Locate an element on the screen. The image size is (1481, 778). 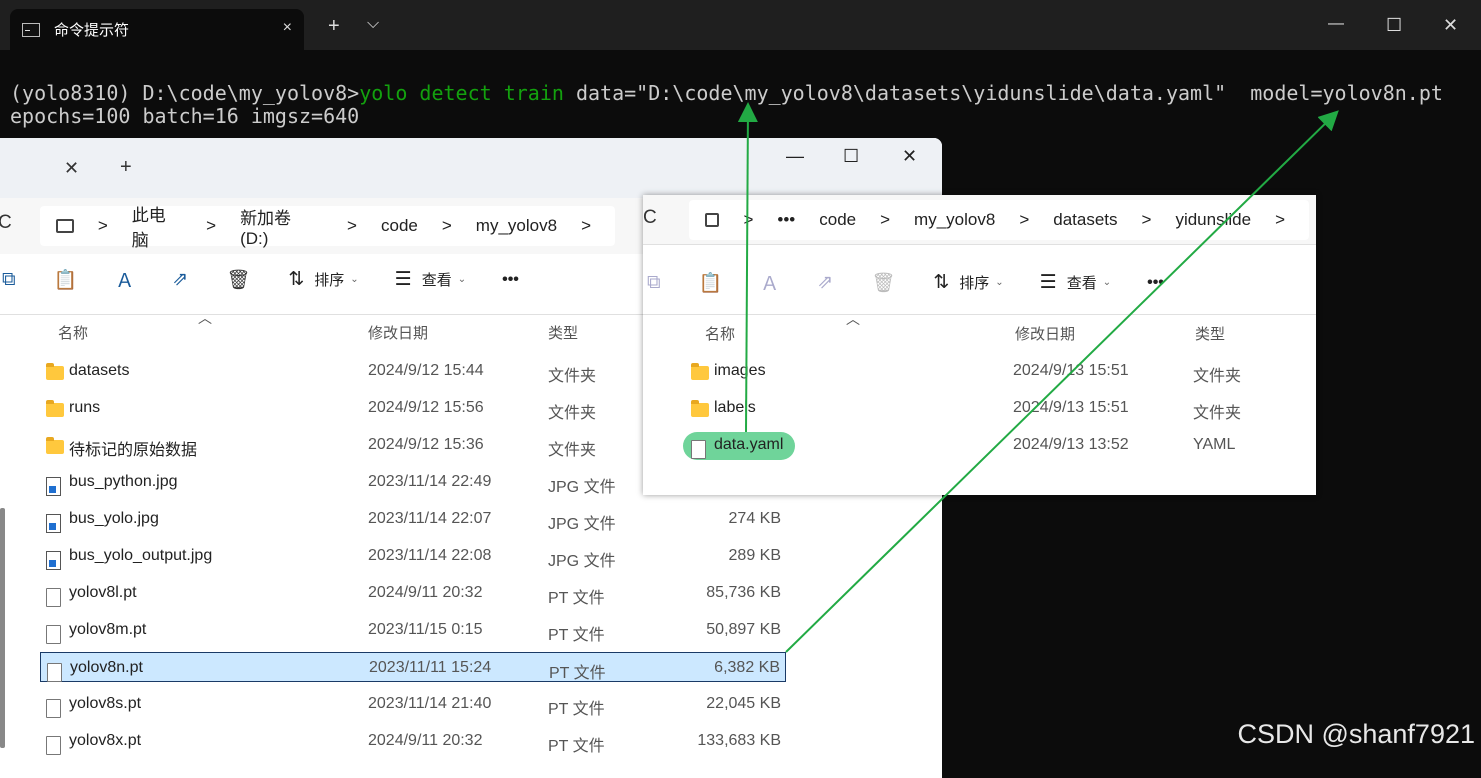
watermark: CSDN @shanf7921 is located at coordinates (1356, 734).